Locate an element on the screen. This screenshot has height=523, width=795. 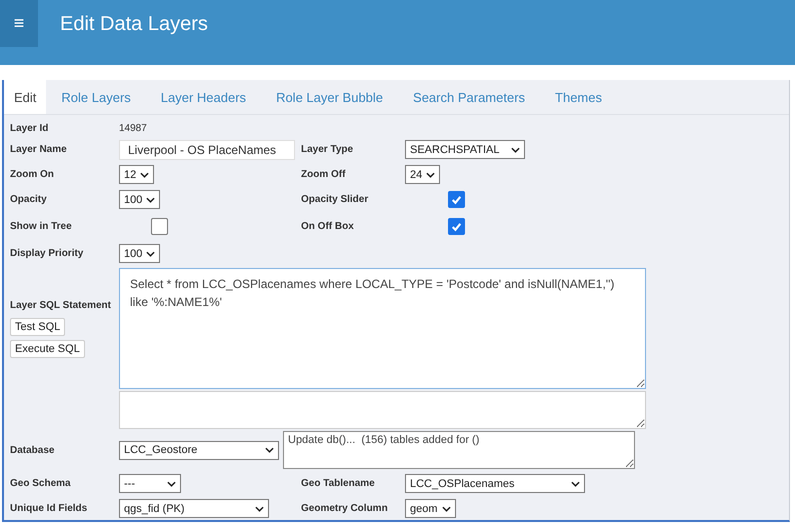
field-label: Geo Tablename is located at coordinates (338, 483).